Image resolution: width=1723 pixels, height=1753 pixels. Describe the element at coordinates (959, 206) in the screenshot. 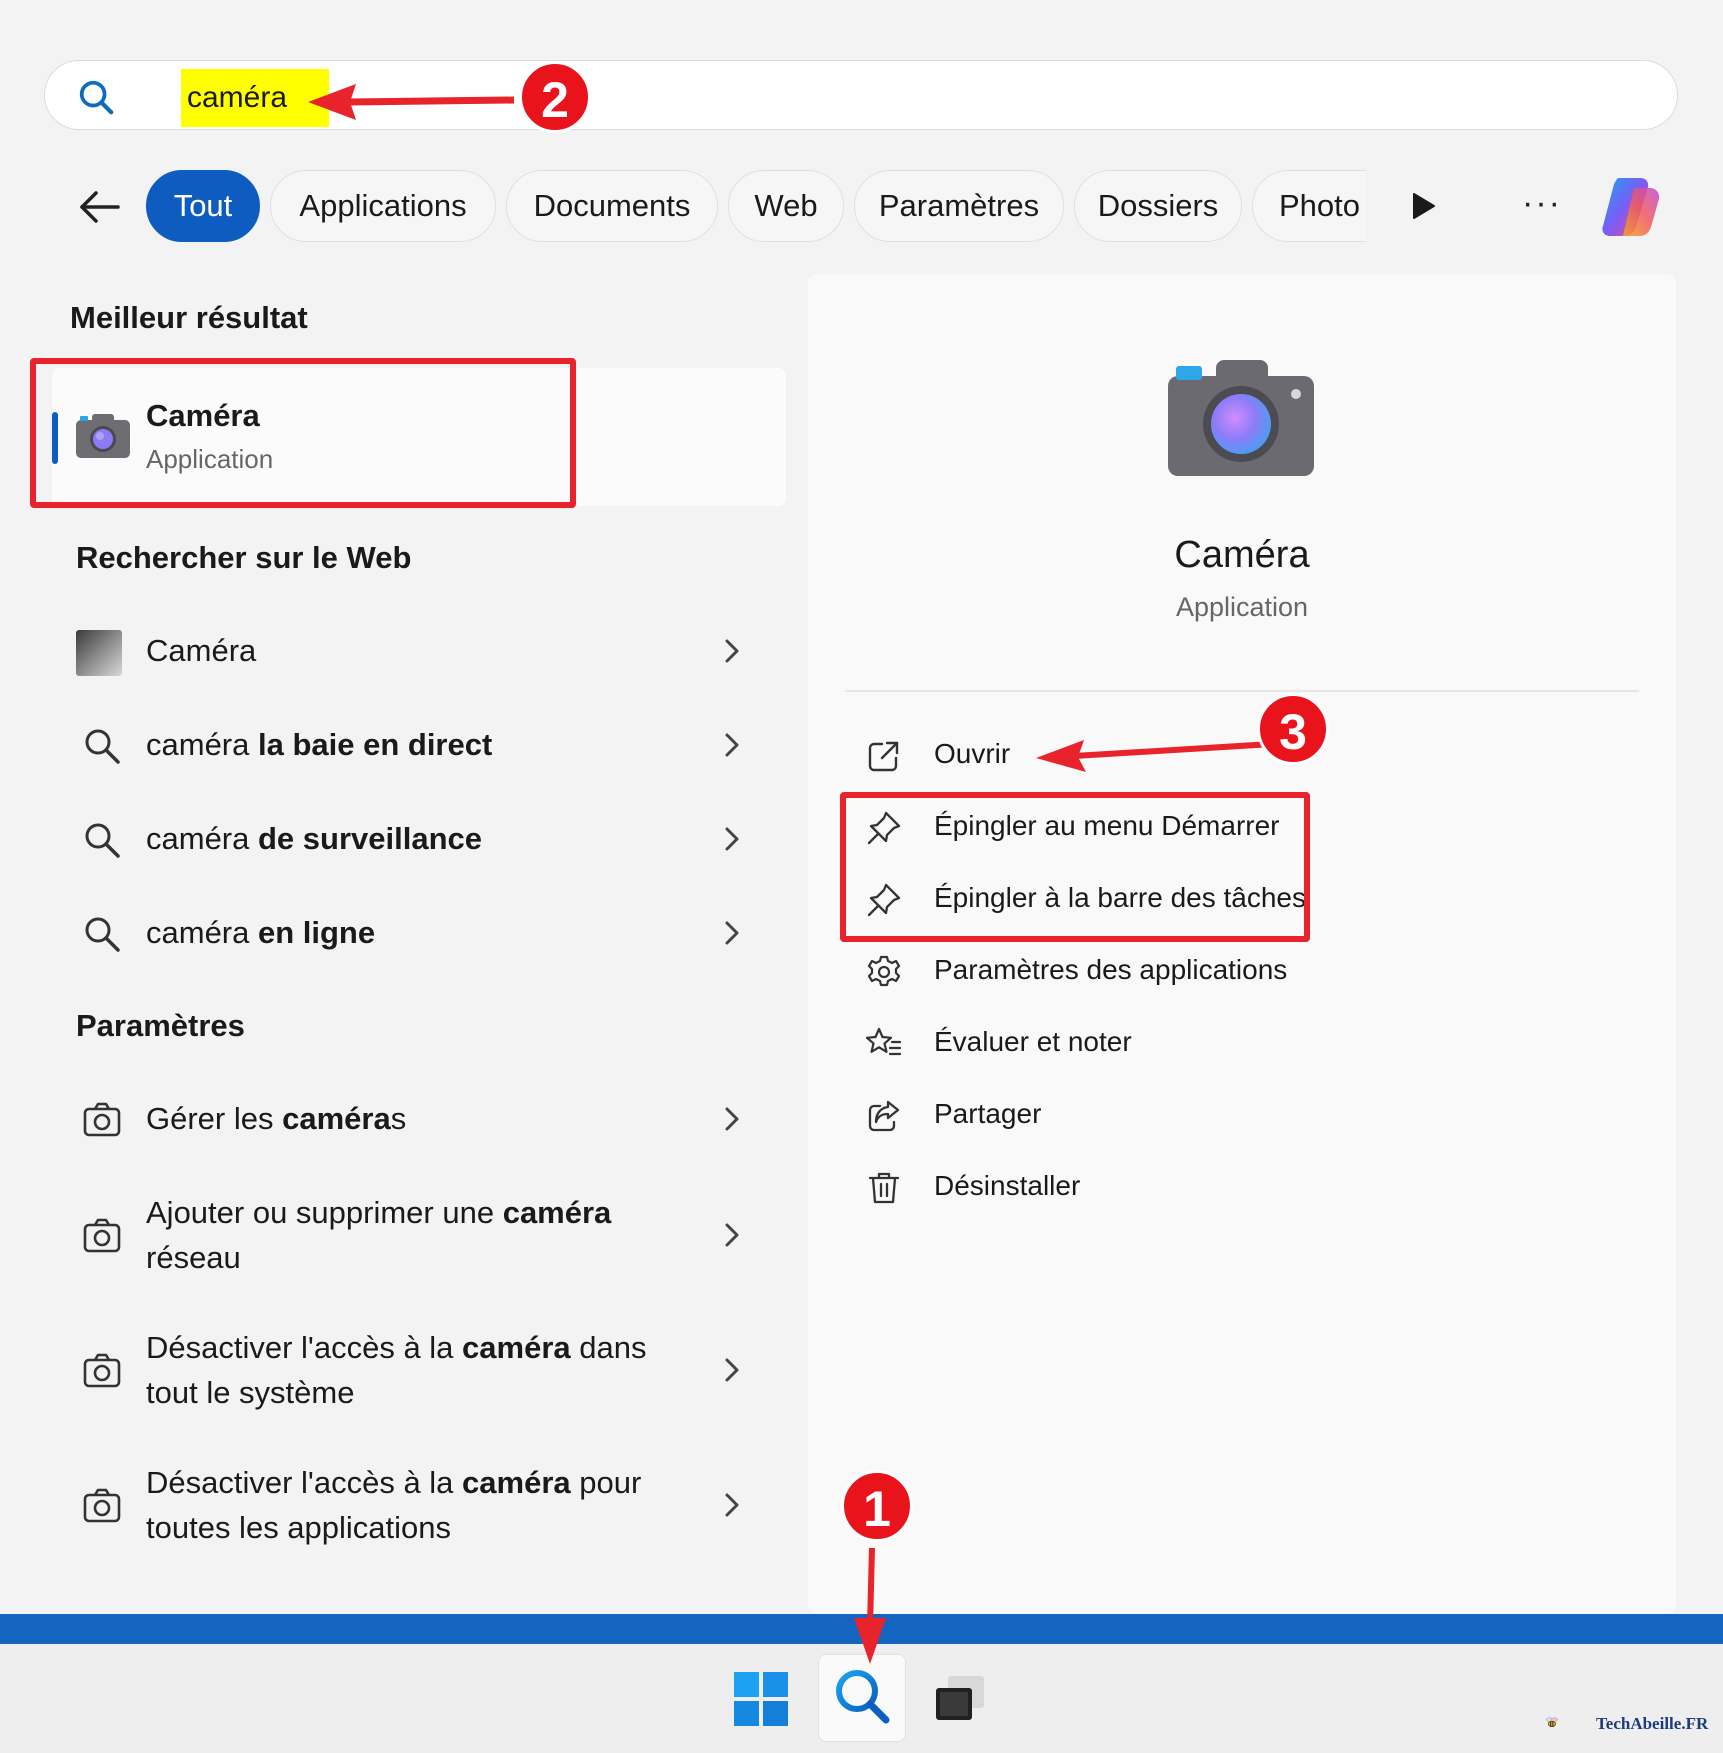

I see `tab-parametres: Paramètres` at that location.